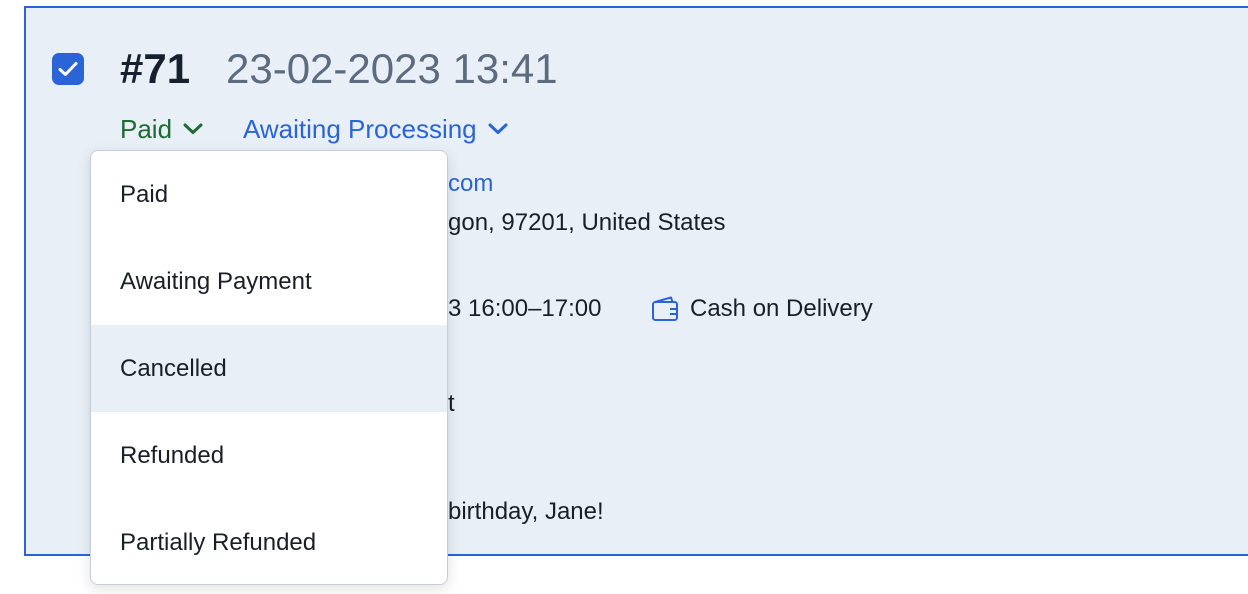  What do you see at coordinates (451, 403) in the screenshot?
I see `order-detail-fragment: t` at bounding box center [451, 403].